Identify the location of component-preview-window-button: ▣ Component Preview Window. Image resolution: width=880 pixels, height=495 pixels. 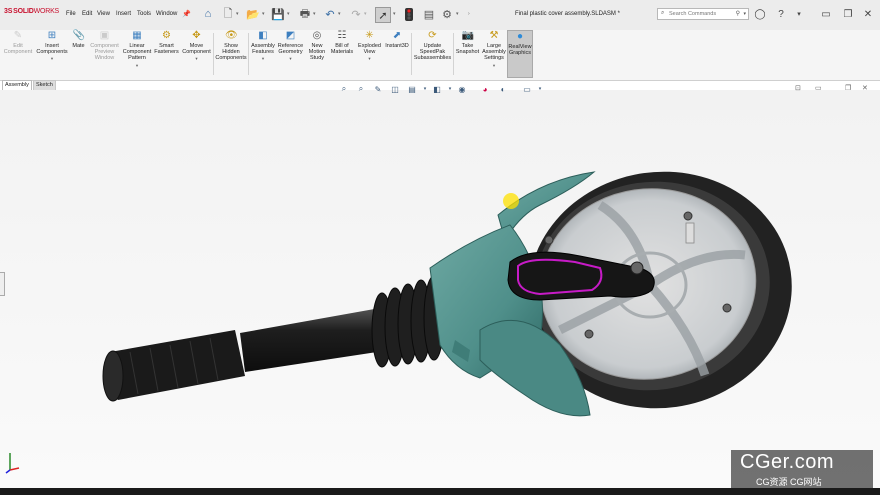
(104, 54).